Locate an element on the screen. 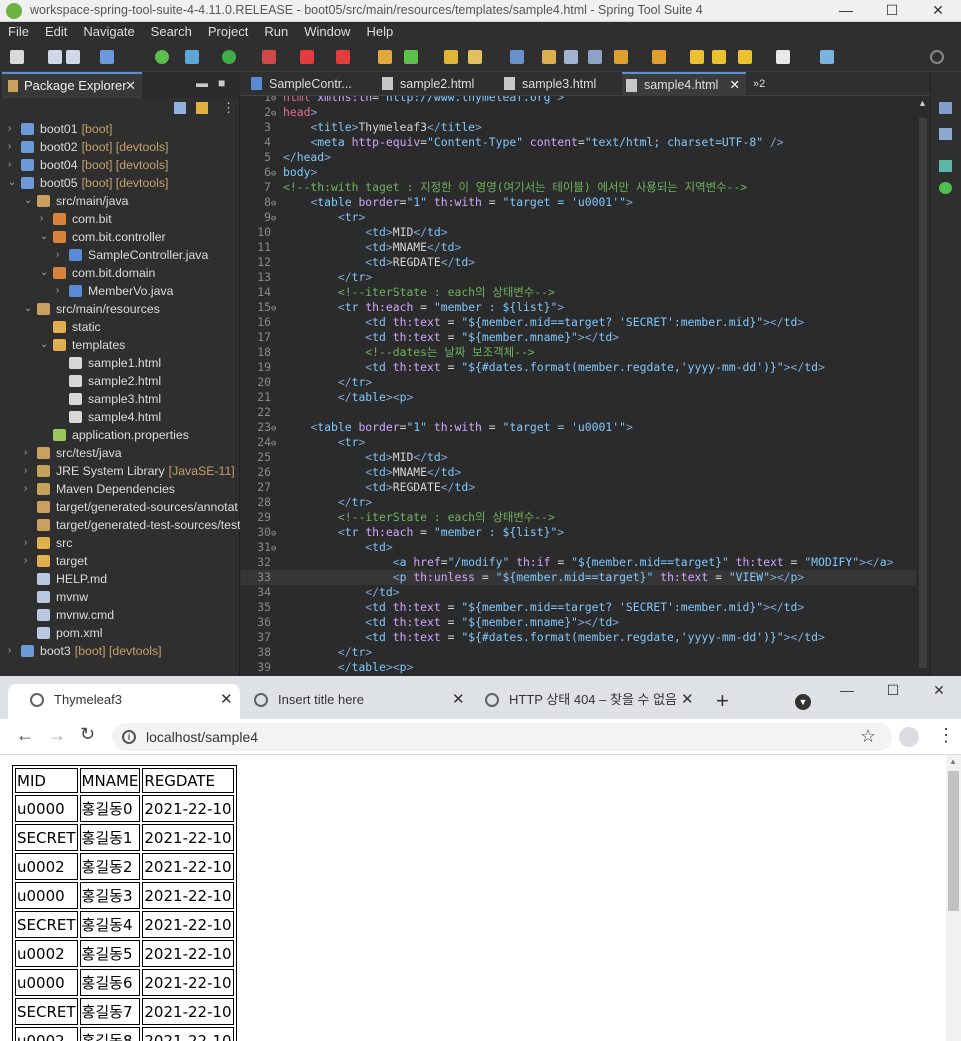 The height and width of the screenshot is (1041, 961). link-with-editor-icon is located at coordinates (202, 108).